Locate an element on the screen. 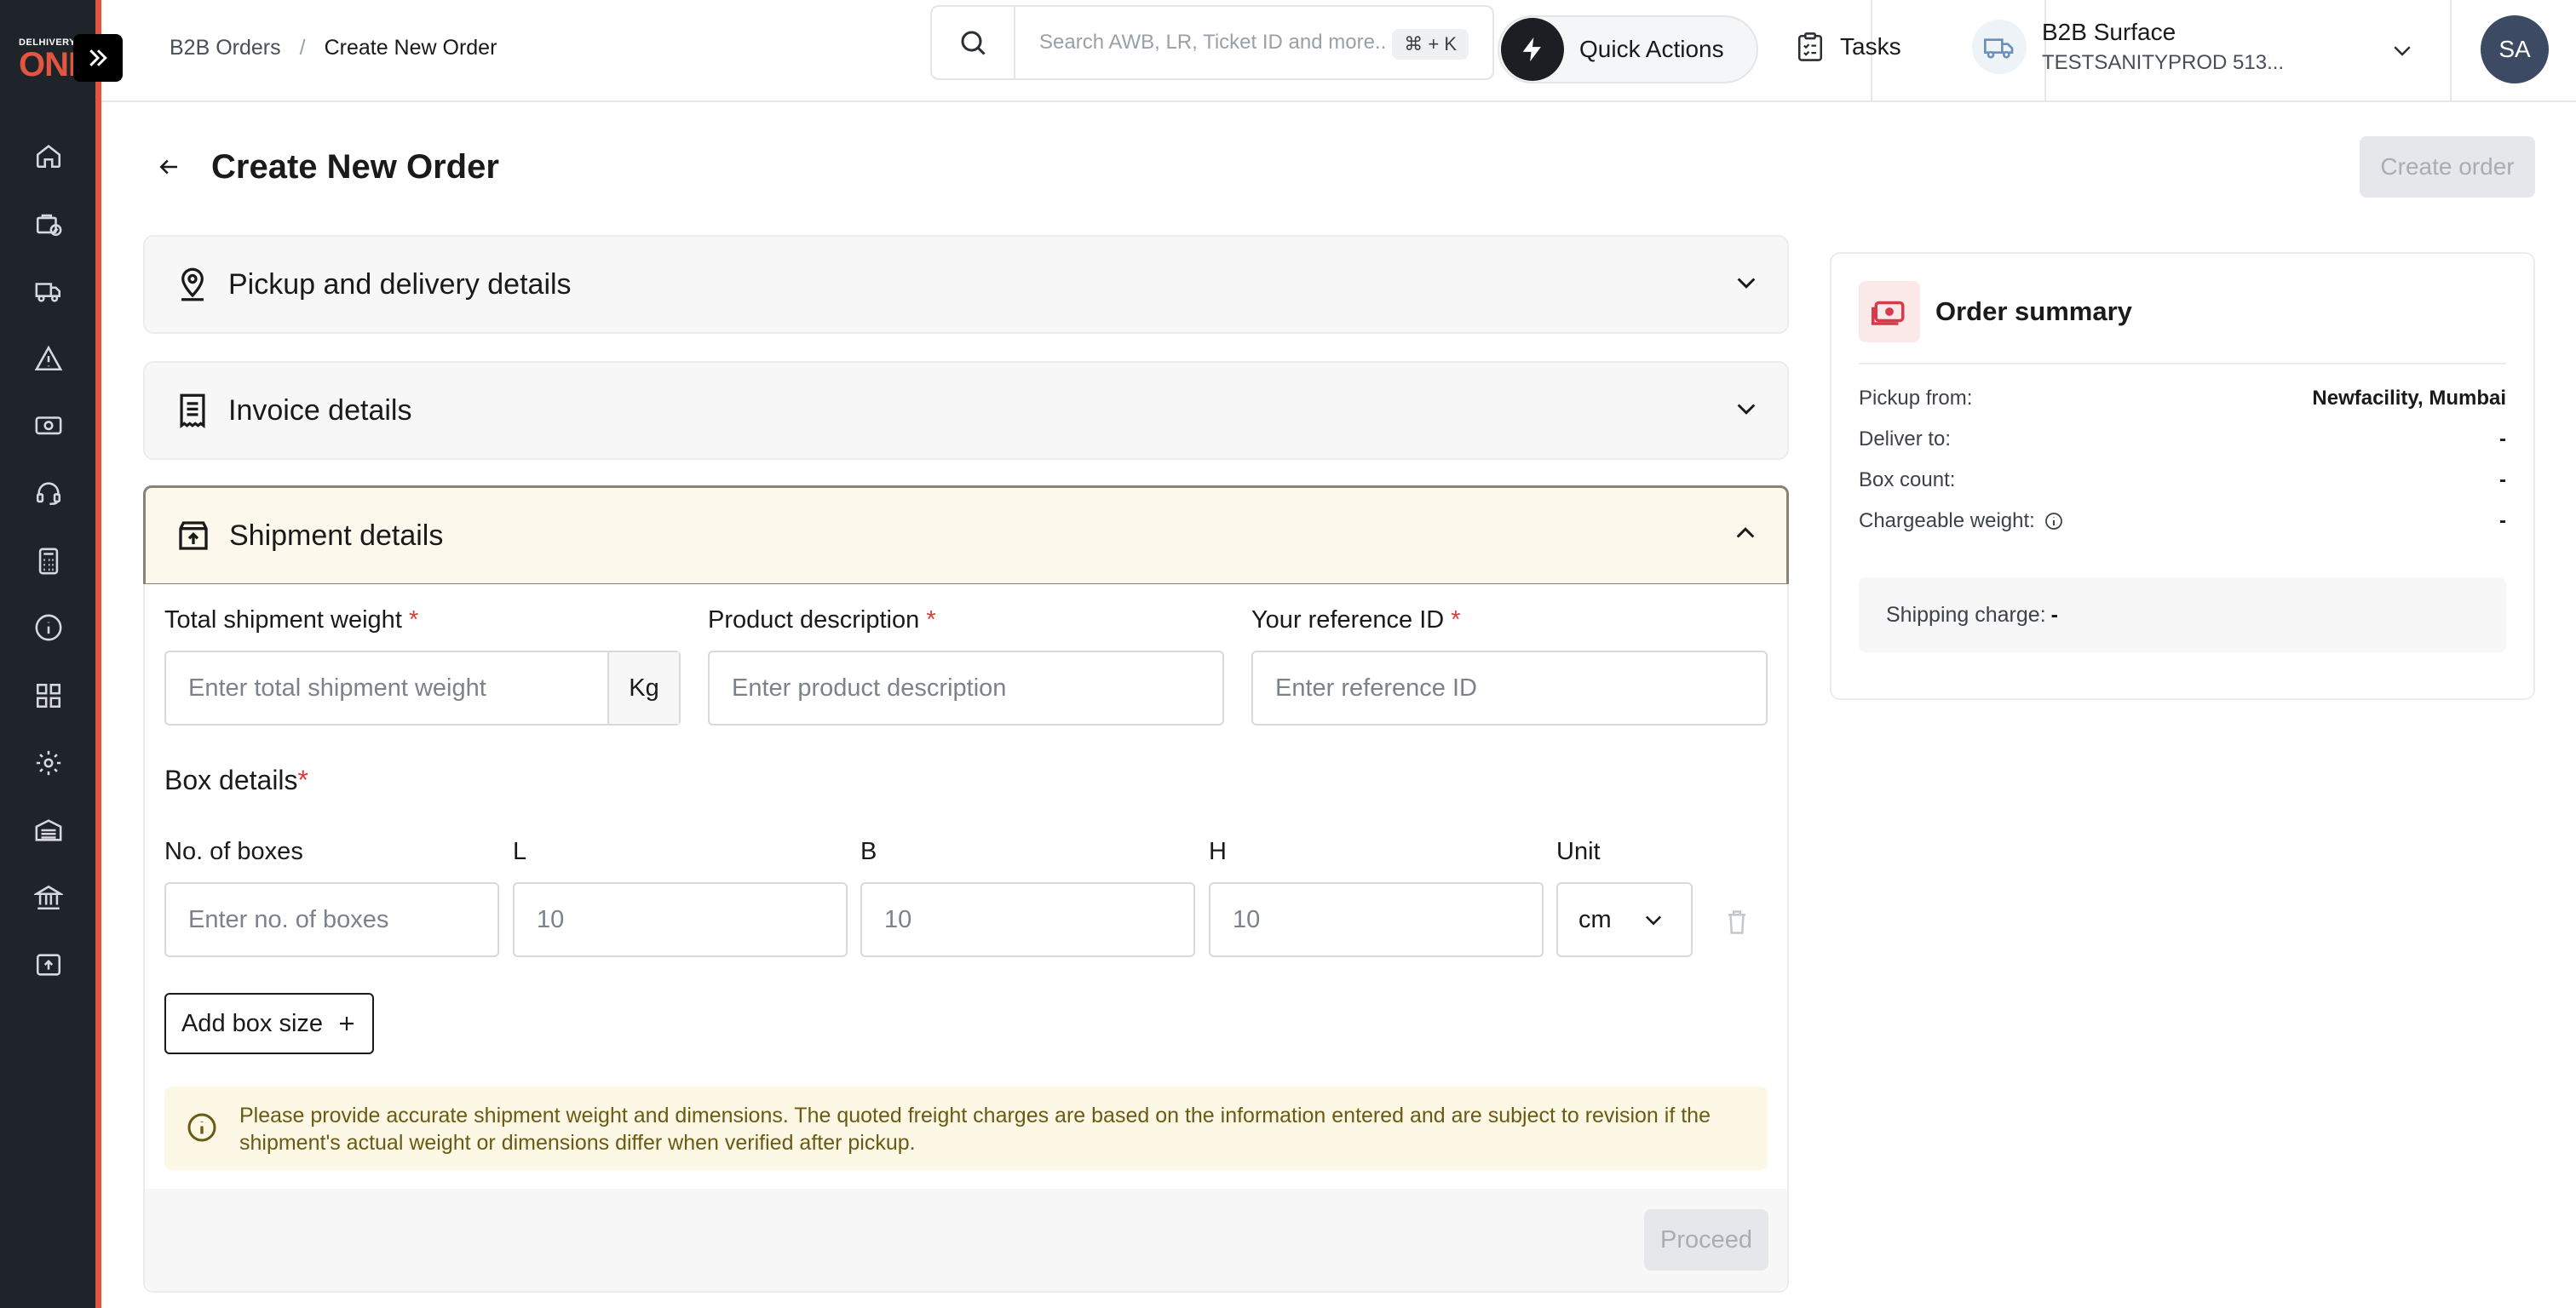 The height and width of the screenshot is (1308, 2576). length-field is located at coordinates (681, 919).